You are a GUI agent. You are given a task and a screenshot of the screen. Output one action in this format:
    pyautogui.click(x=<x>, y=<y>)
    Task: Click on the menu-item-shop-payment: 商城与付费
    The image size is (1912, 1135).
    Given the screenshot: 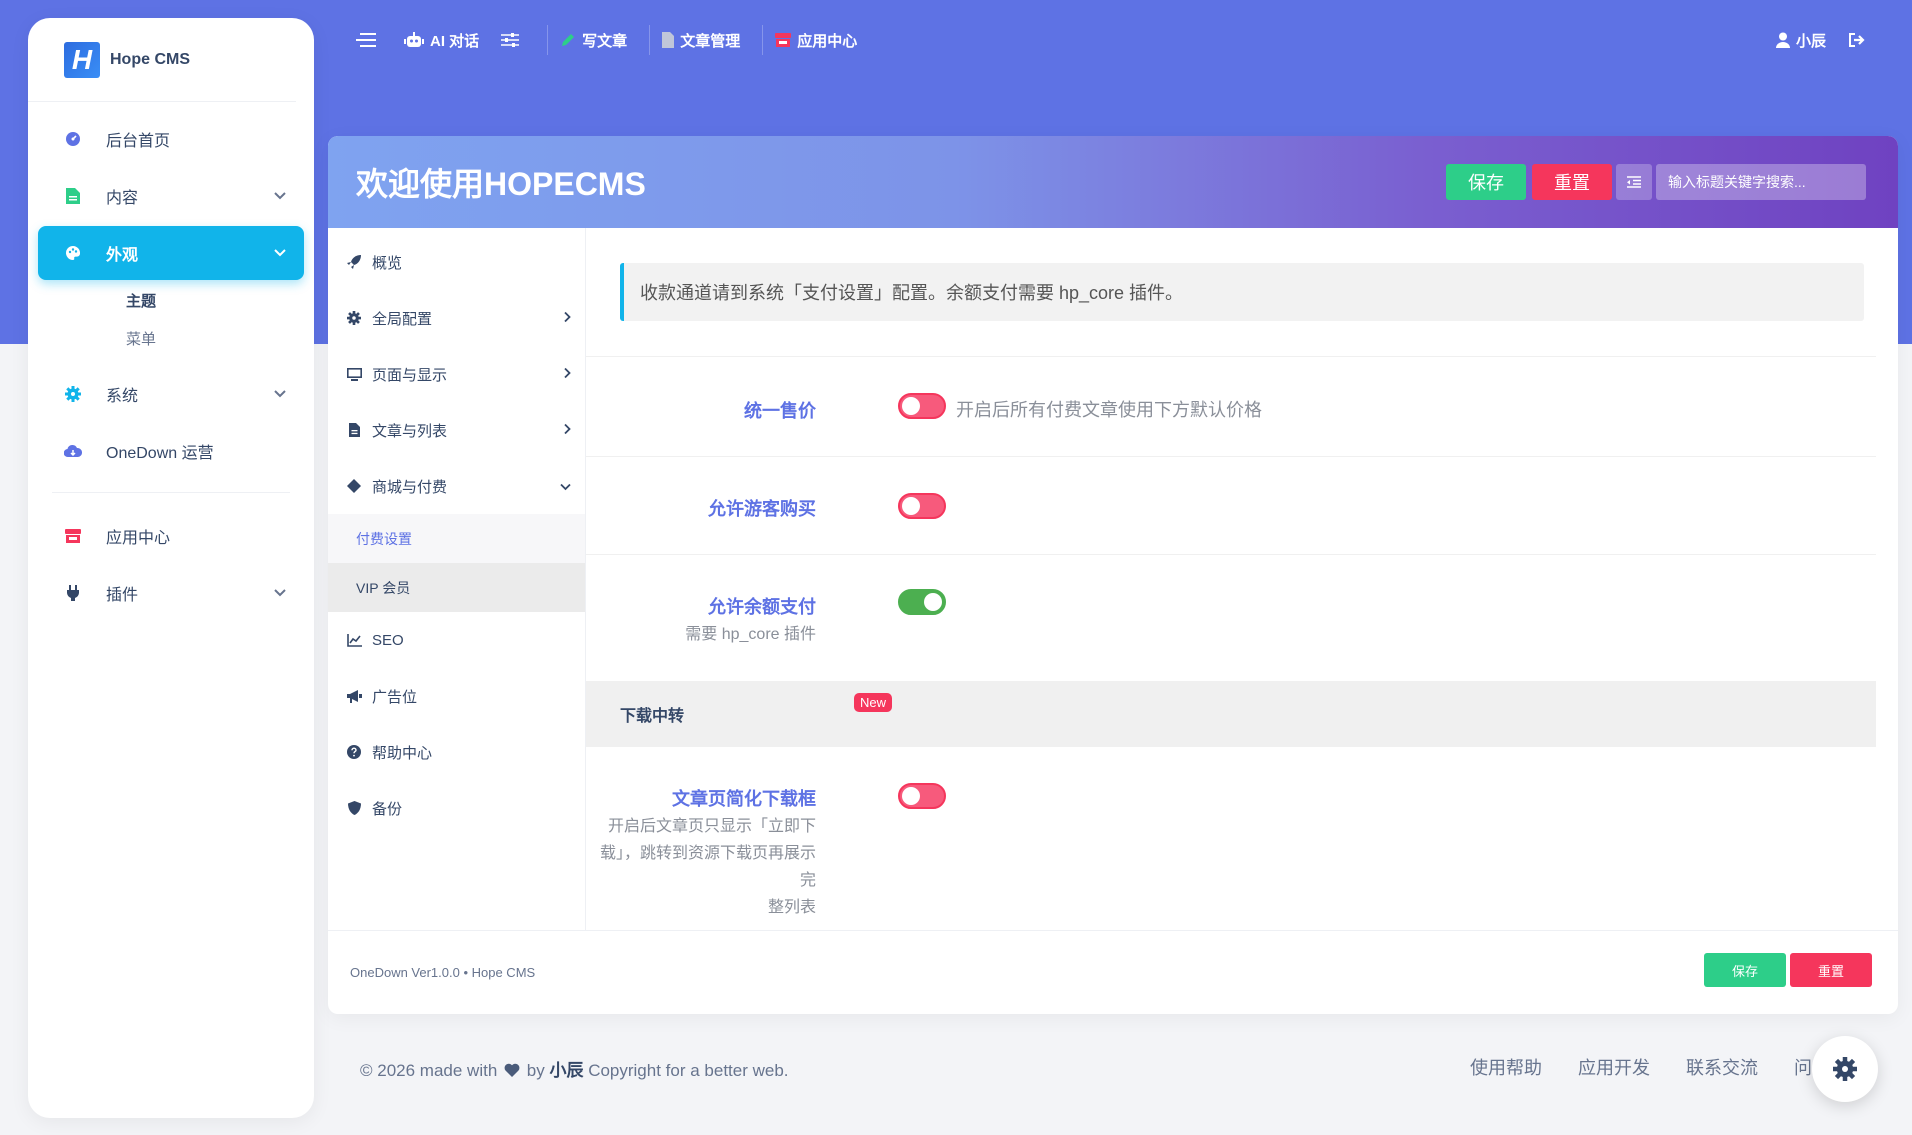 What is the action you would take?
    pyautogui.click(x=456, y=486)
    